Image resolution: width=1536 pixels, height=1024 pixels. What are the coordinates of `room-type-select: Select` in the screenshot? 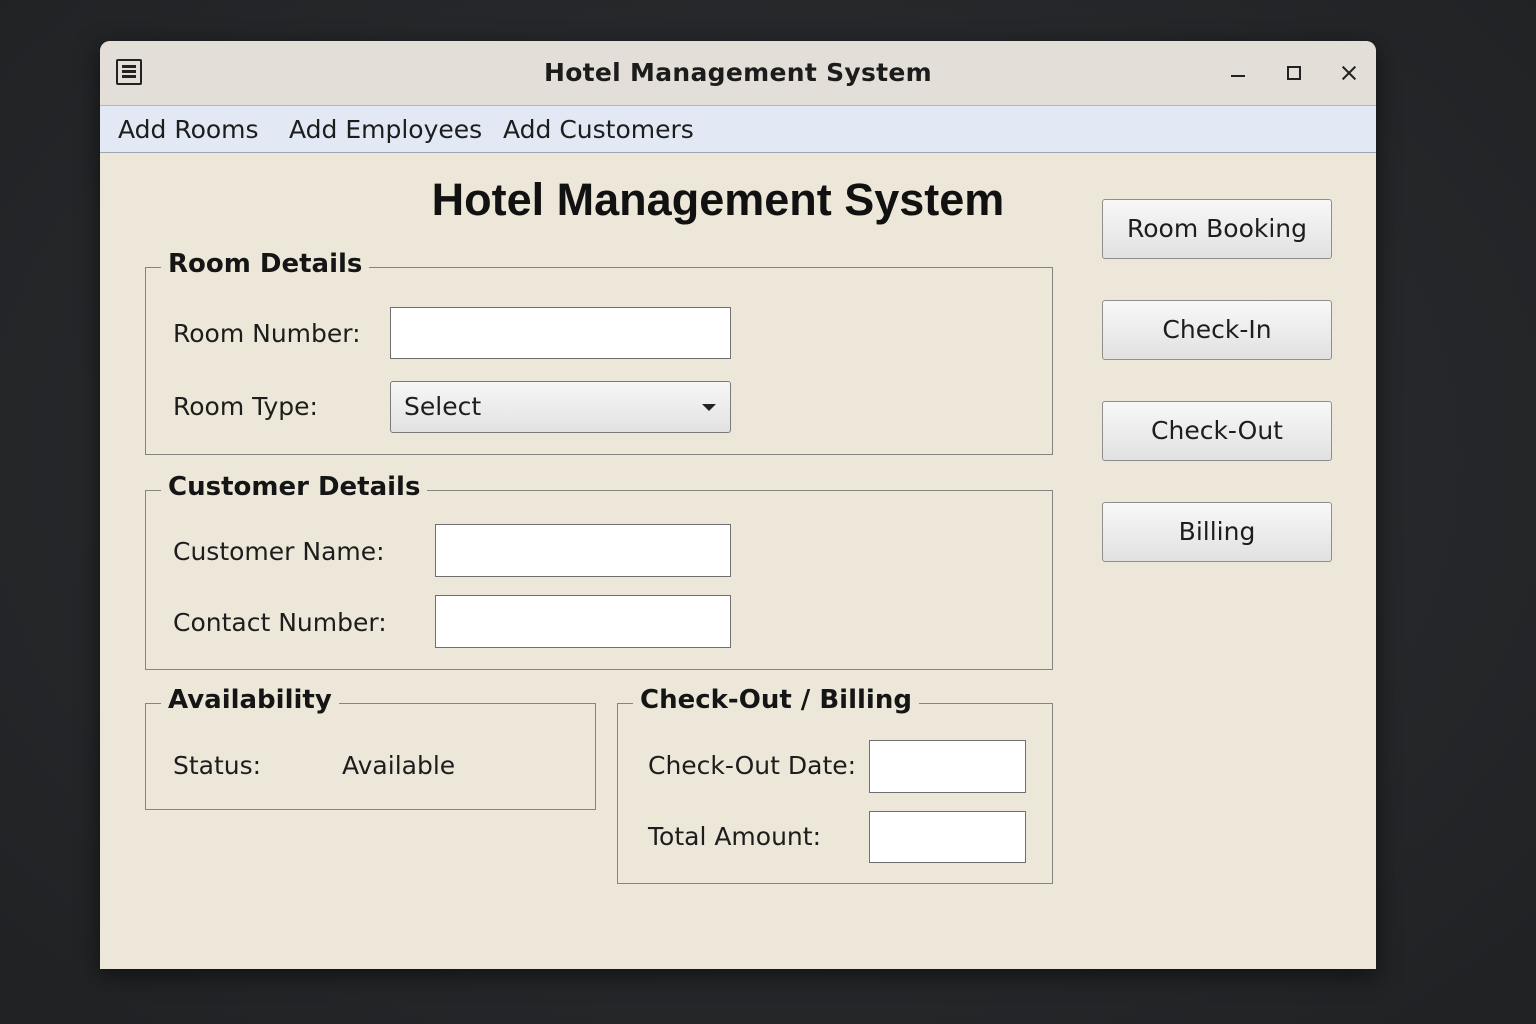 It's located at (560, 407).